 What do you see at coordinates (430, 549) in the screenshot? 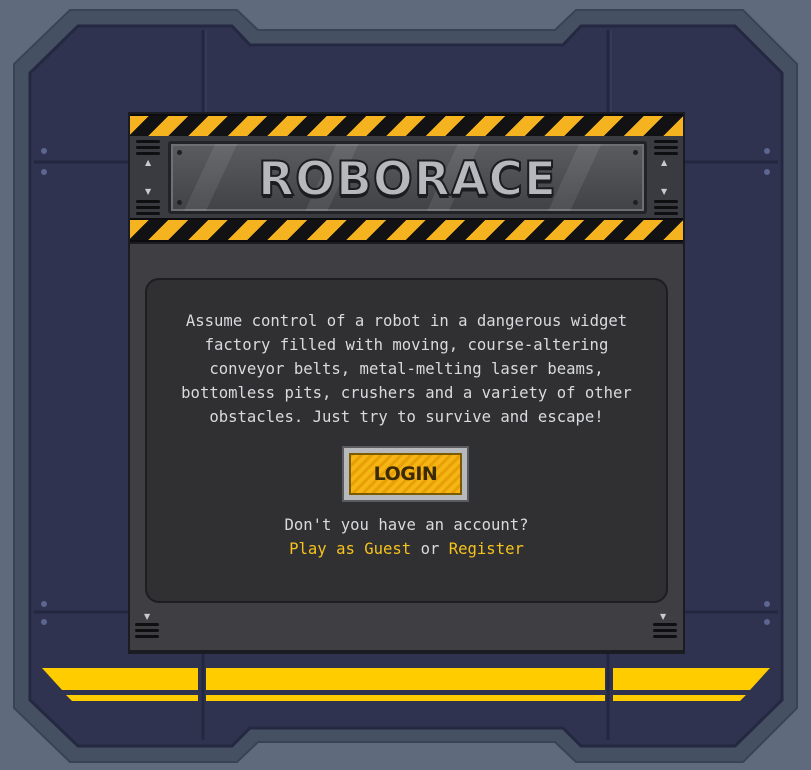
I see `or-text: or` at bounding box center [430, 549].